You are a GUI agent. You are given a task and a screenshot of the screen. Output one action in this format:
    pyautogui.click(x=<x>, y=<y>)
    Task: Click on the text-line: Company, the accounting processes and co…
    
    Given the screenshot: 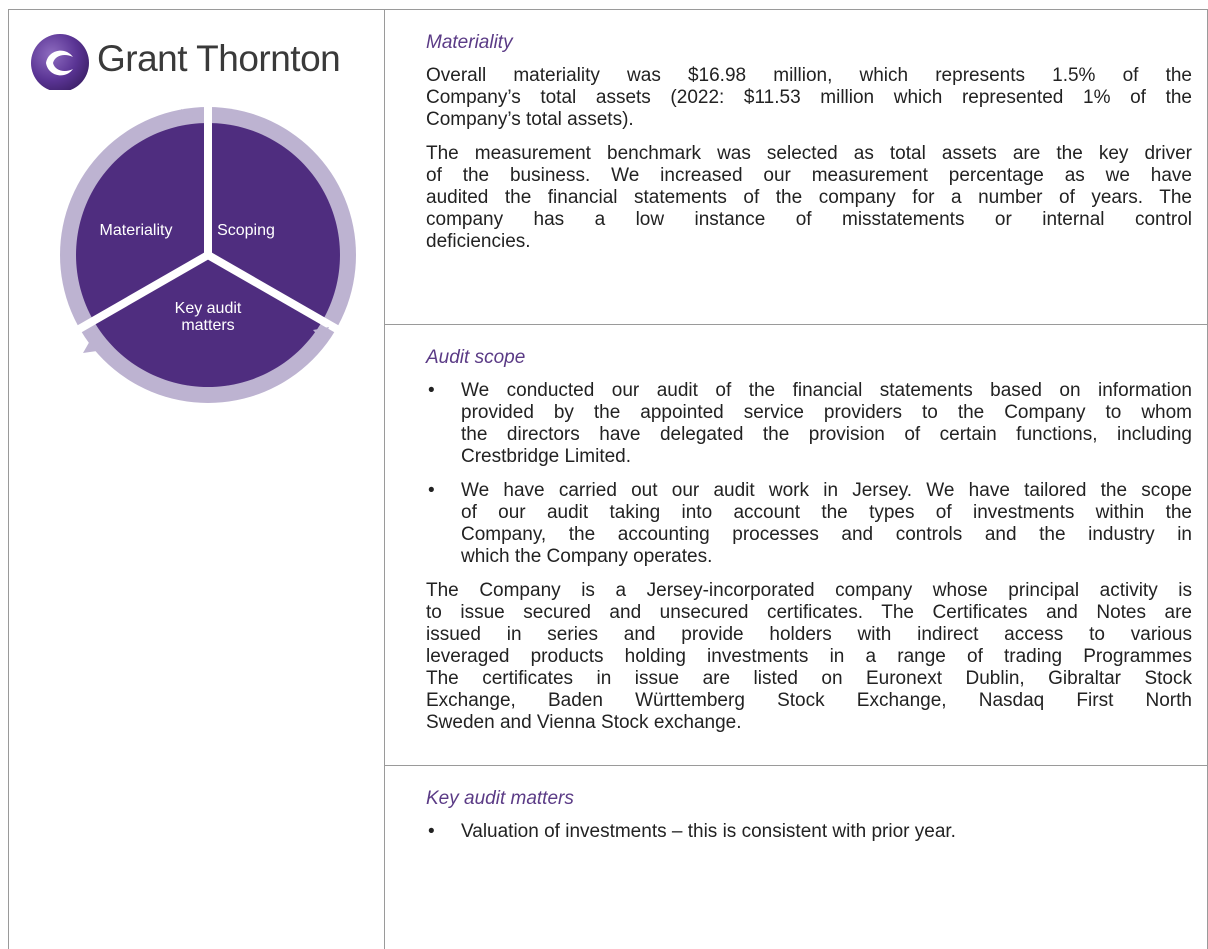 What is the action you would take?
    pyautogui.click(x=826, y=534)
    